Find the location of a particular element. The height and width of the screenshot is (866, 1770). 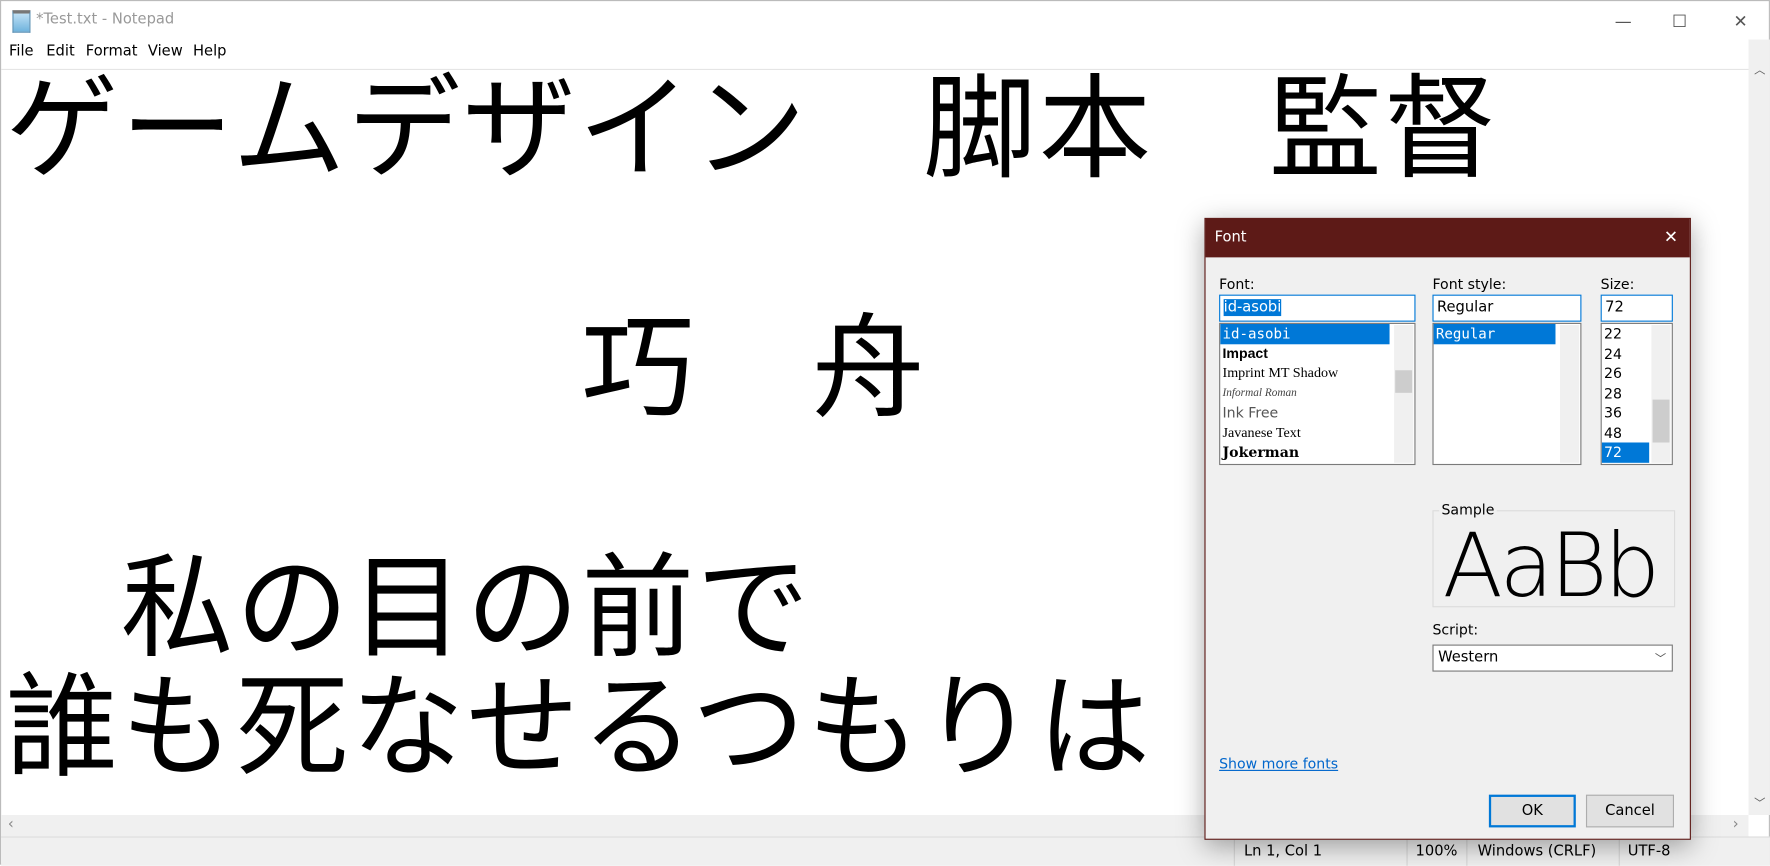

script-value: Western is located at coordinates (1468, 657).